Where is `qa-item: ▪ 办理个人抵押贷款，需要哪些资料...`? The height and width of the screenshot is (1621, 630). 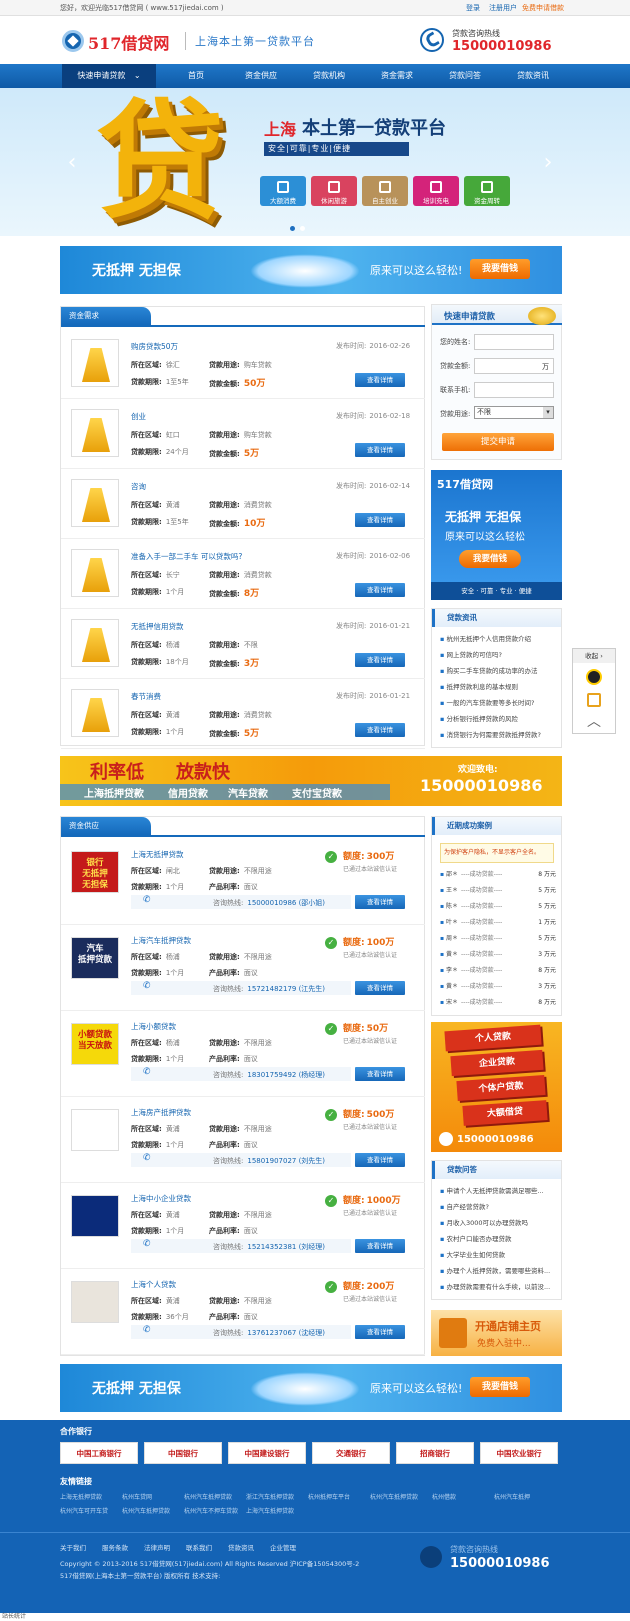
qa-item: ▪ 办理个人抵押贷款，需要哪些资料... is located at coordinates (495, 1270).